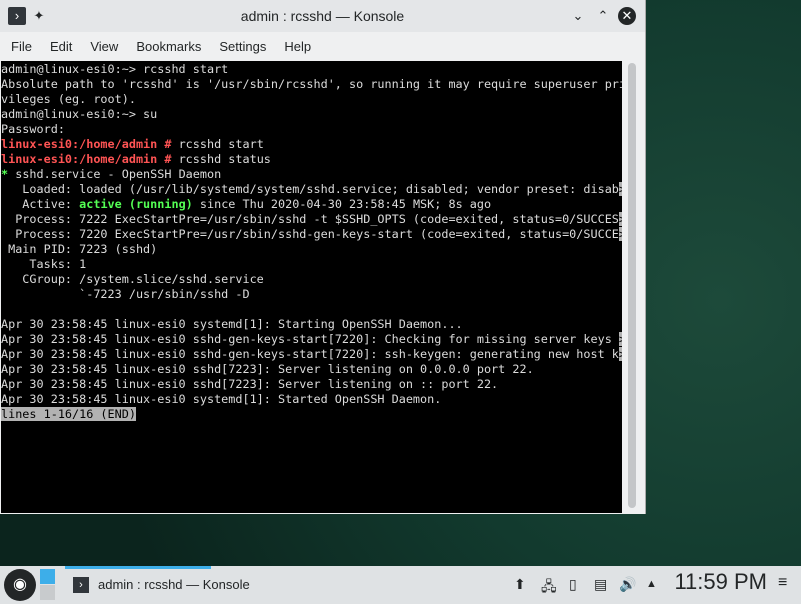 This screenshot has width=801, height=604. I want to click on terminal-text: Password:, so click(33, 129).